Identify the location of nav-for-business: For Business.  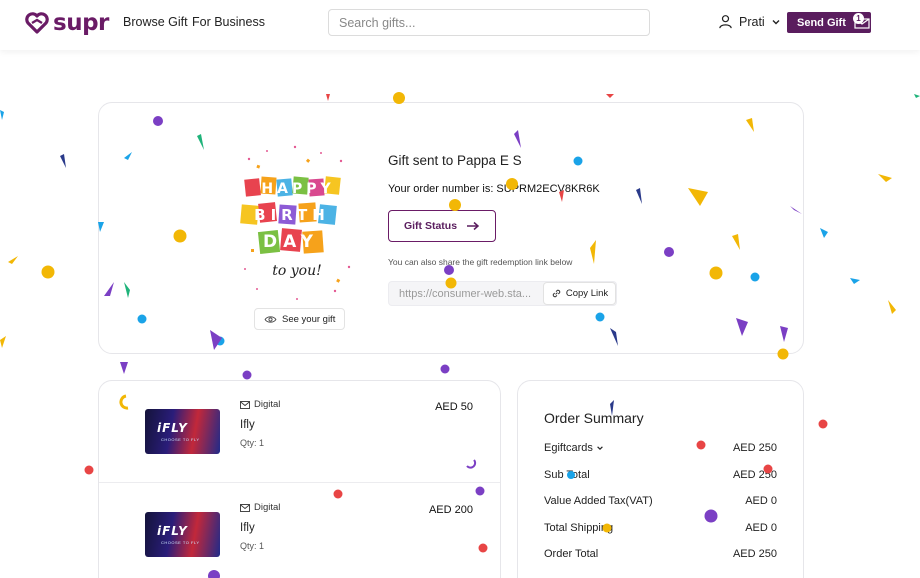
(228, 22).